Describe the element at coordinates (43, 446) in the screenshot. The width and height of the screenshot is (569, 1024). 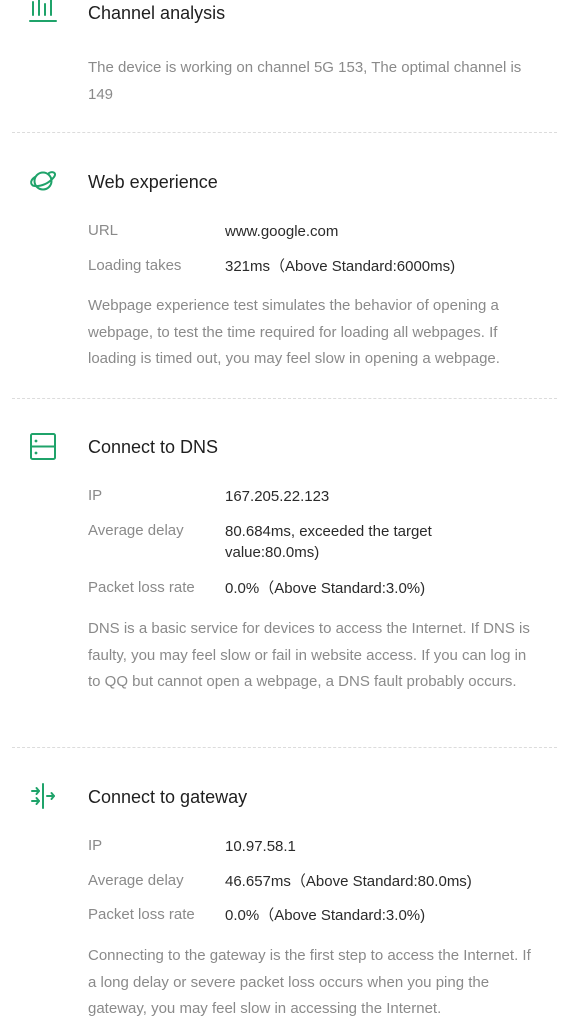
I see `server-icon` at that location.